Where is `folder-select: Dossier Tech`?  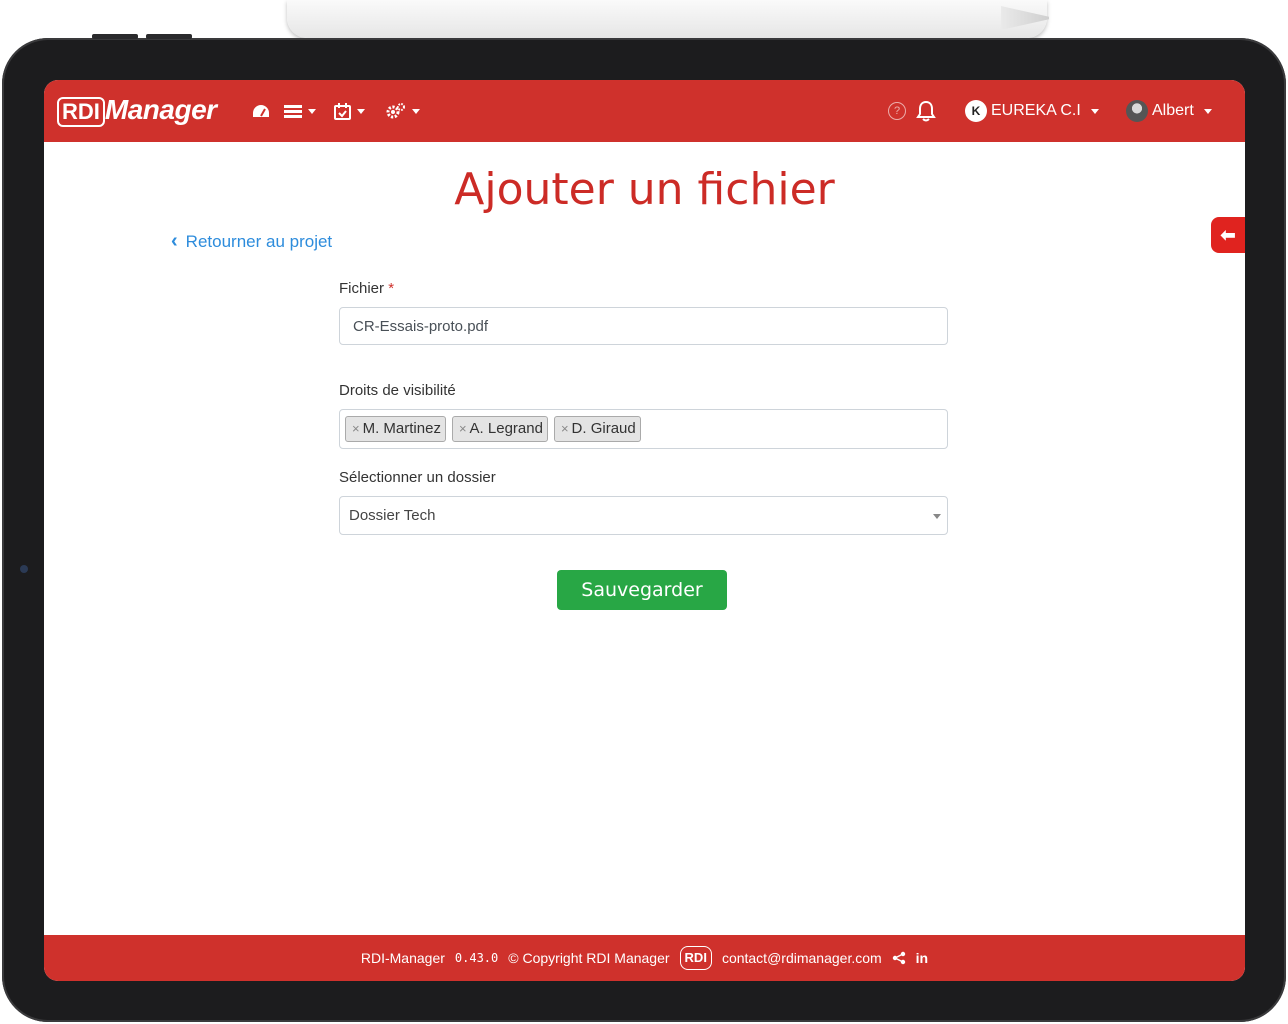
folder-select: Dossier Tech is located at coordinates (643, 515).